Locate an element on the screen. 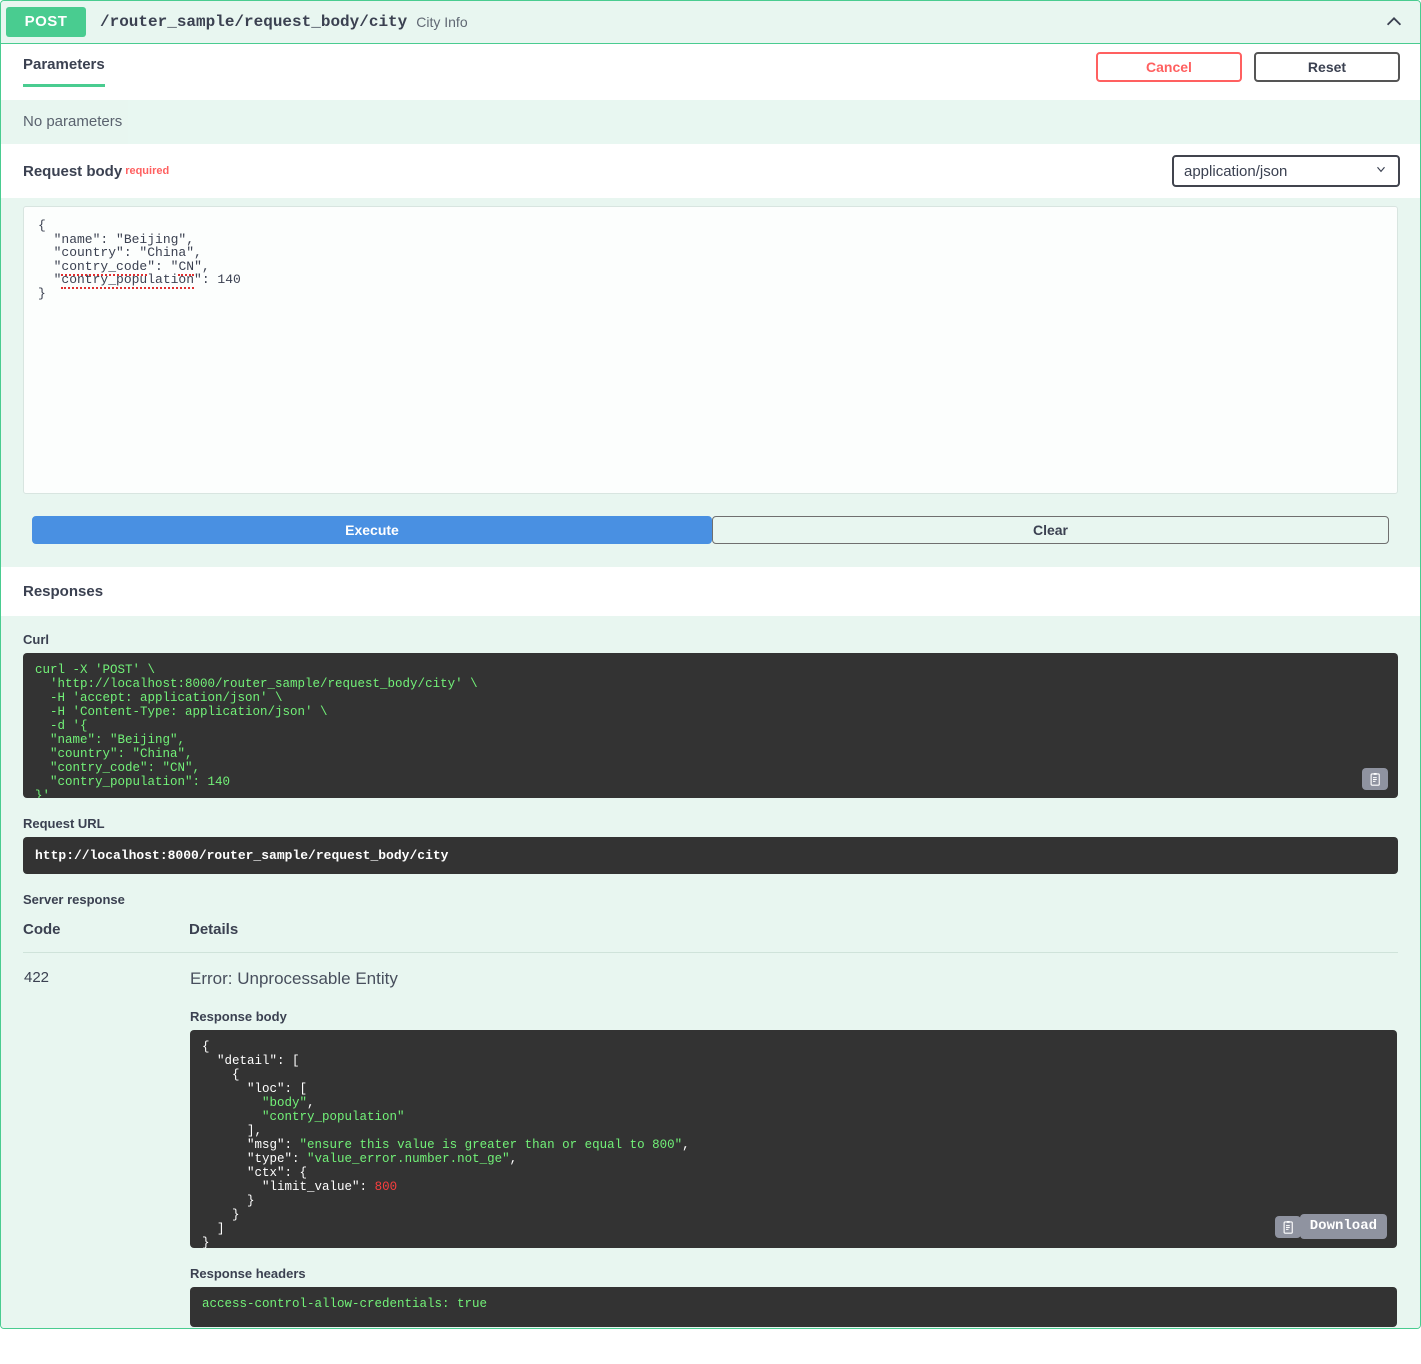  no-parameters-text: No parameters is located at coordinates (710, 122).